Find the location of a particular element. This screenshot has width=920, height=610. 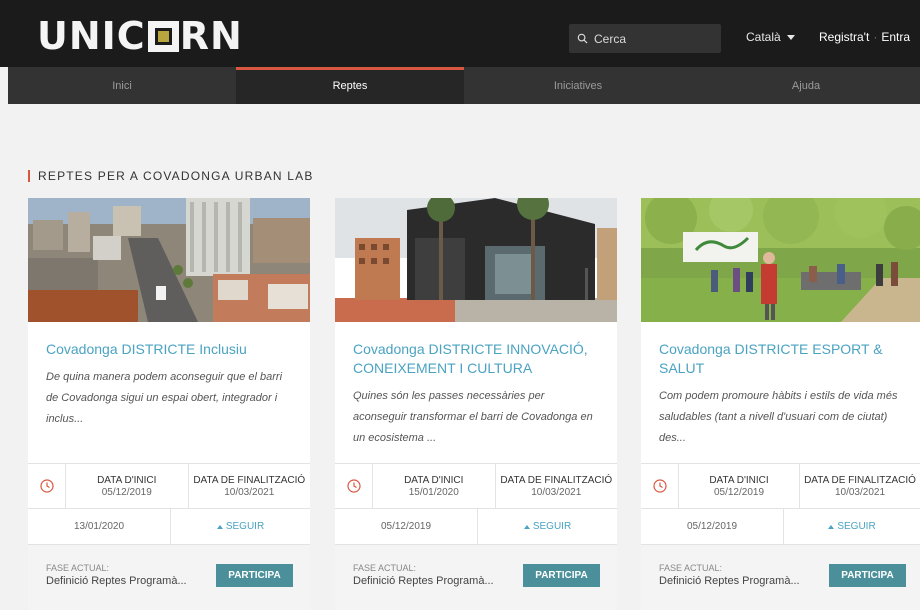

logo-text-left: UNIC is located at coordinates (91, 36).